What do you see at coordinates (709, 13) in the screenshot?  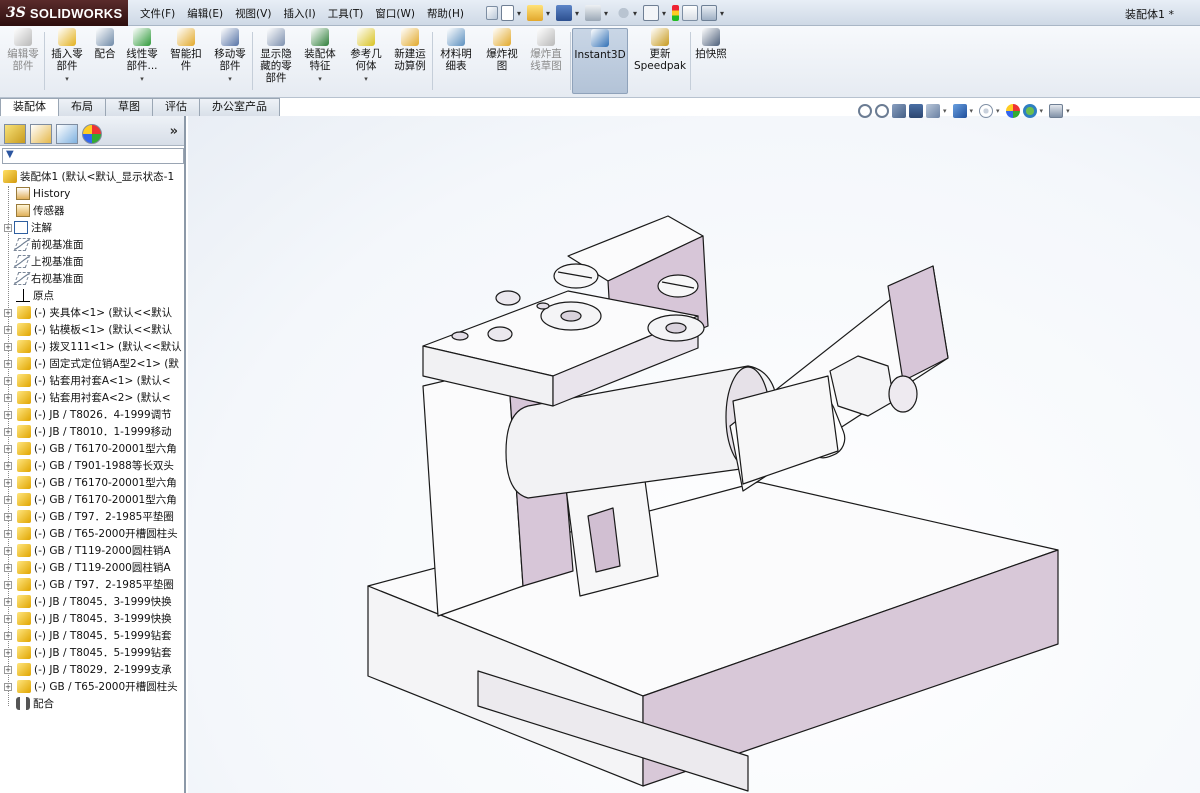 I see `options-icon` at bounding box center [709, 13].